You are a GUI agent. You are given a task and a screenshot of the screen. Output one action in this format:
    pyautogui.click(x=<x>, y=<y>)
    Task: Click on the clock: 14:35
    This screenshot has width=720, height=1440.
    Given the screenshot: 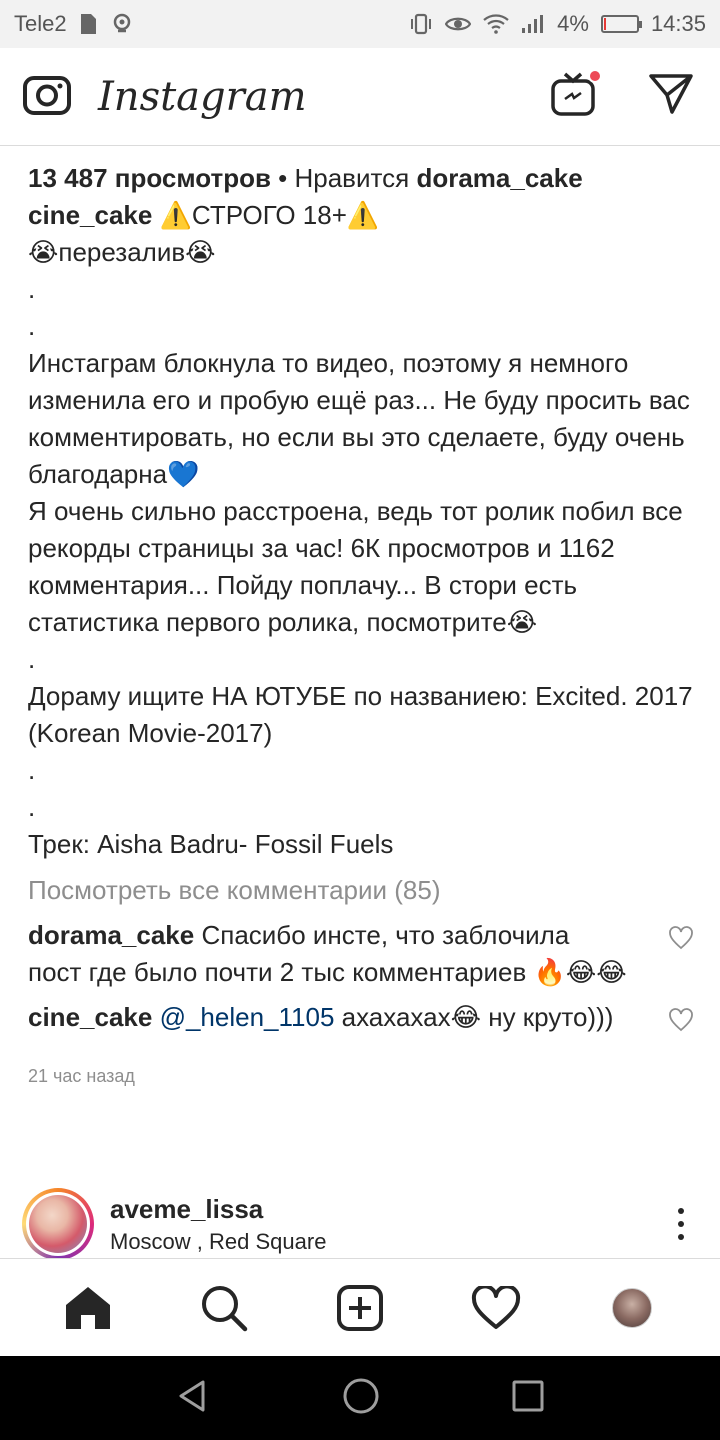 What is the action you would take?
    pyautogui.click(x=678, y=23)
    